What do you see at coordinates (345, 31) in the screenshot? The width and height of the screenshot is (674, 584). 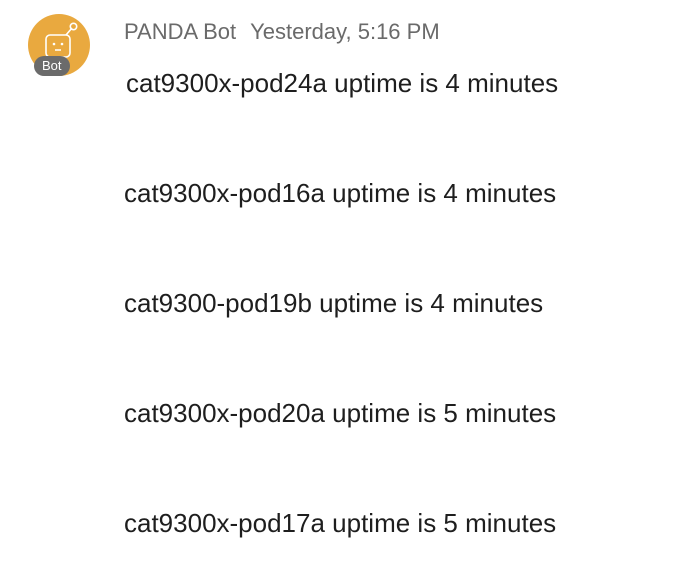 I see `timestamp: Yesterday, 5:16 PM` at bounding box center [345, 31].